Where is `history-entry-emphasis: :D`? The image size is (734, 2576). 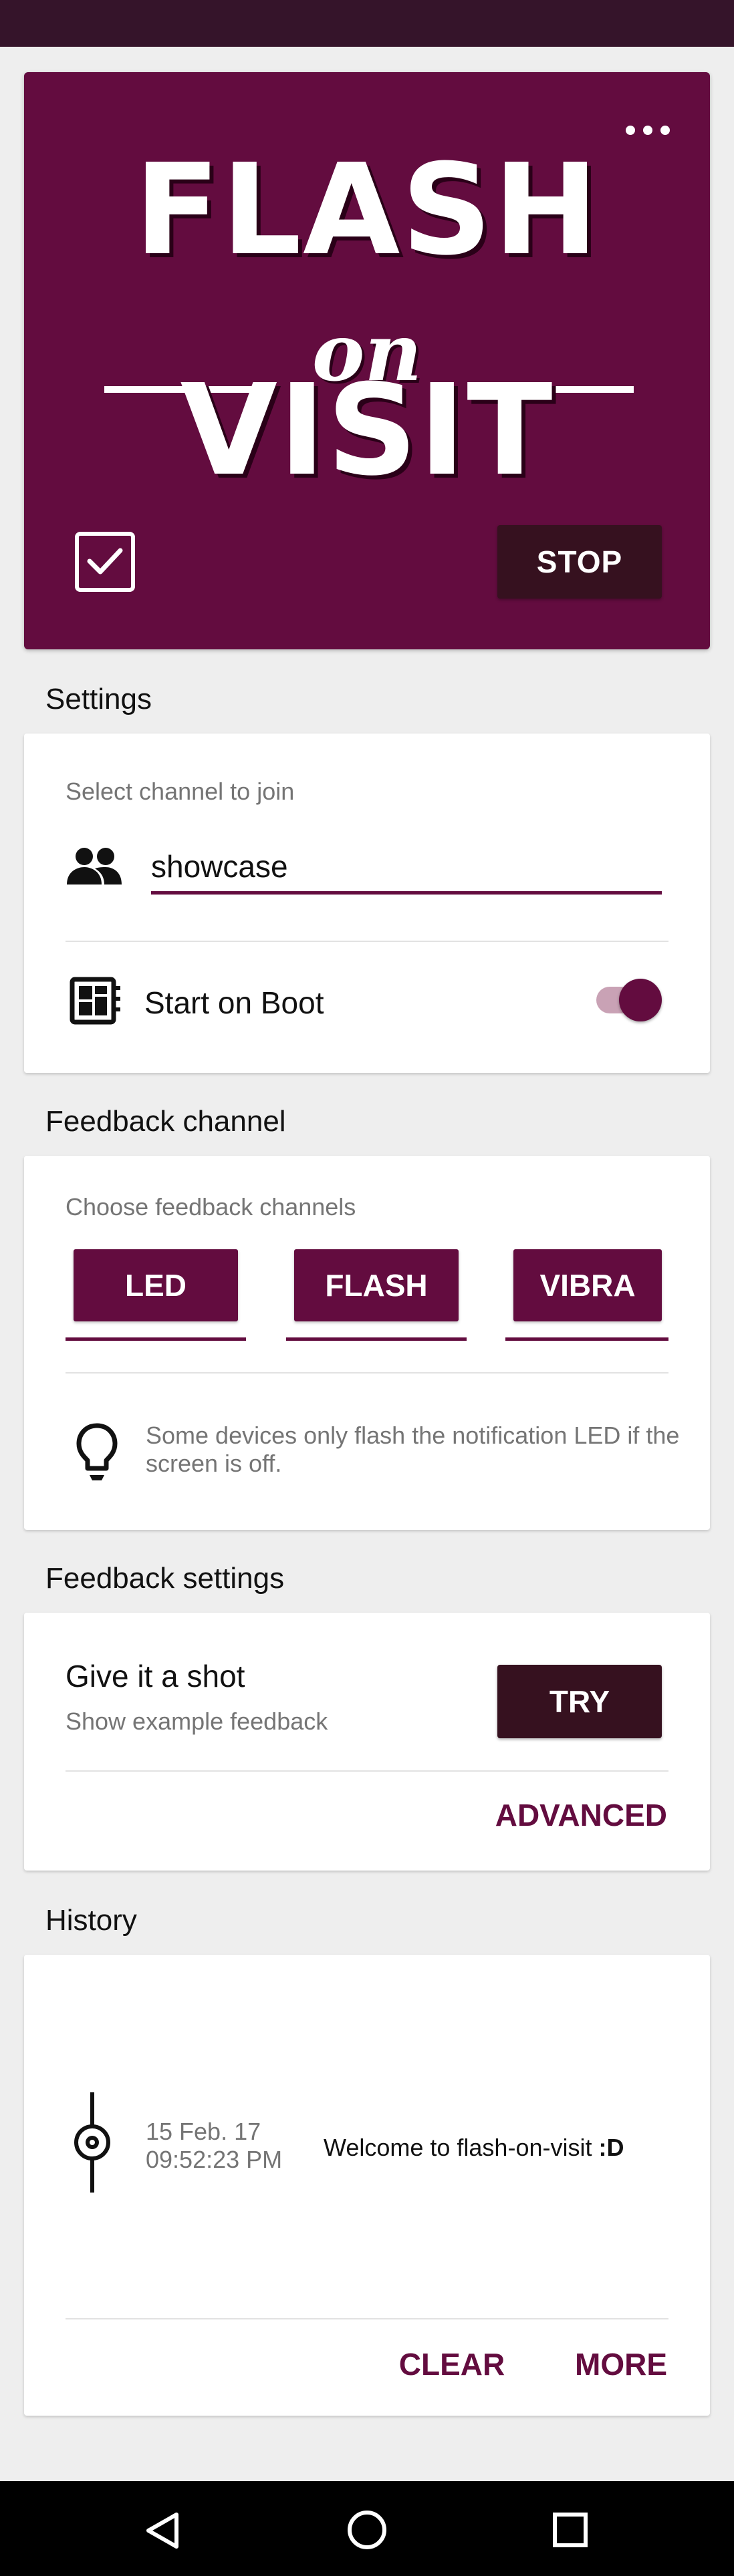
history-entry-emphasis: :D is located at coordinates (611, 2147).